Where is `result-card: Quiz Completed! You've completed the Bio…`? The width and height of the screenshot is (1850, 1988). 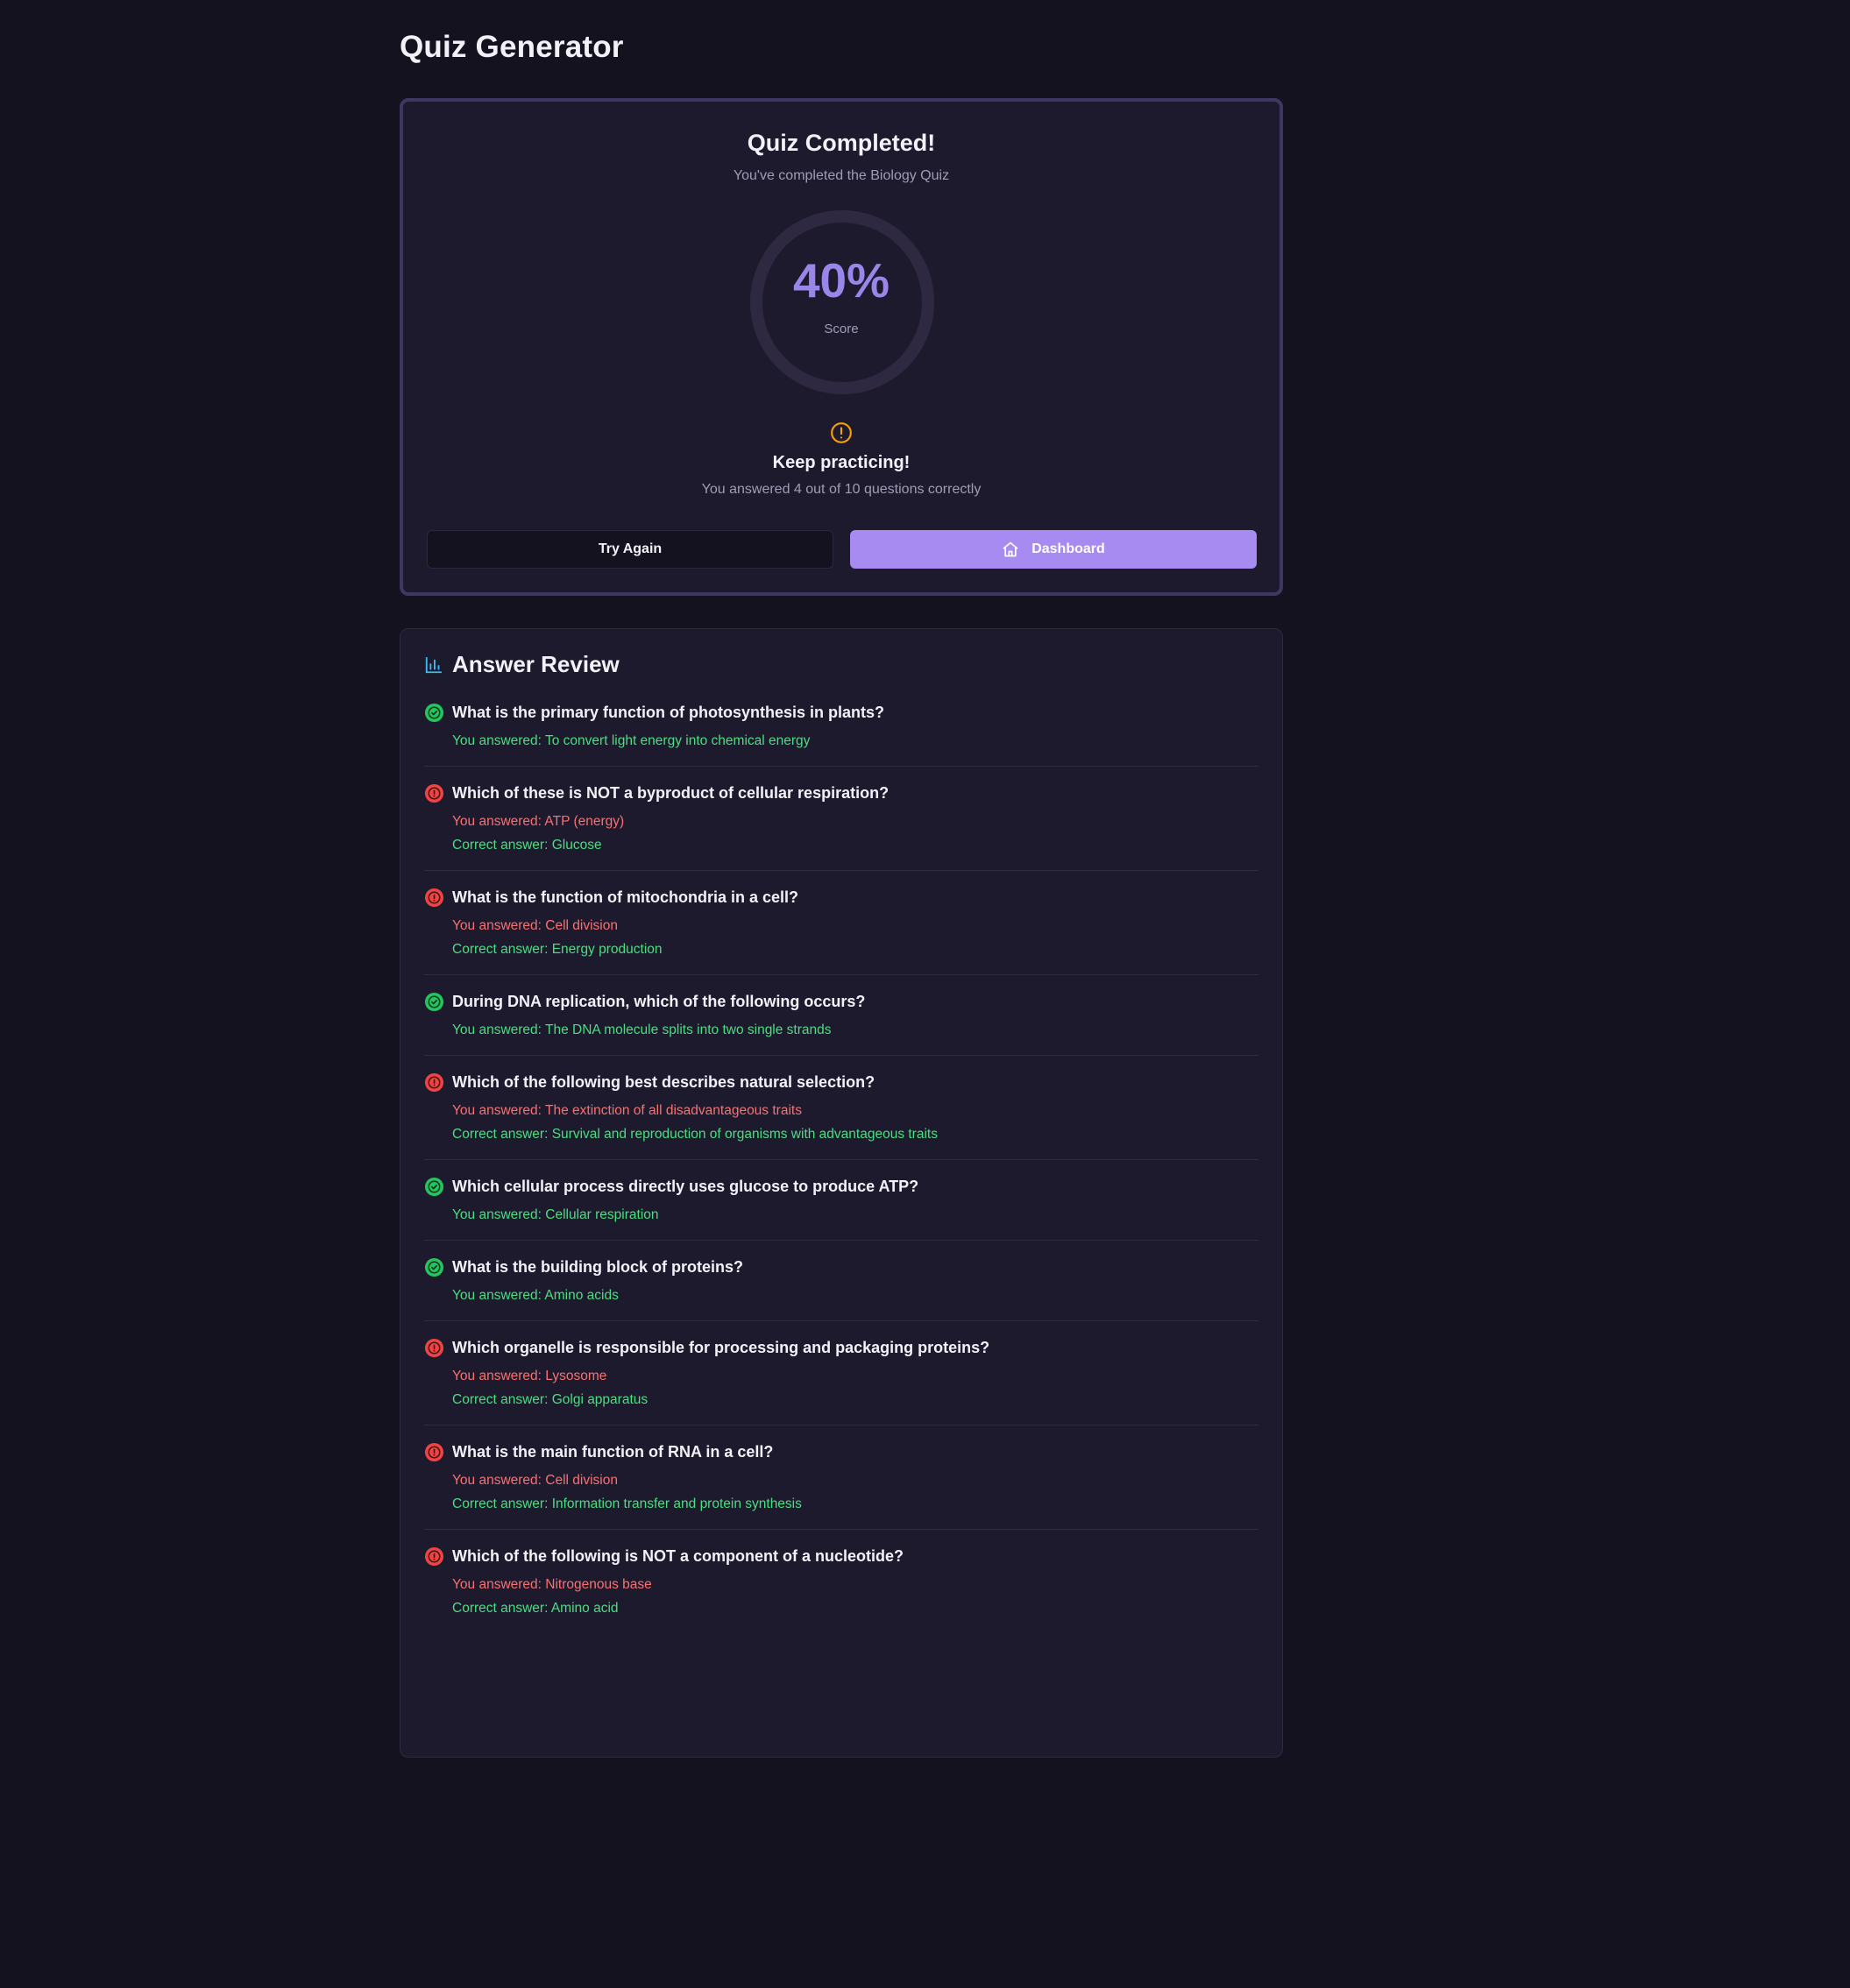
result-card: Quiz Completed! You've completed the Bio… is located at coordinates (841, 347).